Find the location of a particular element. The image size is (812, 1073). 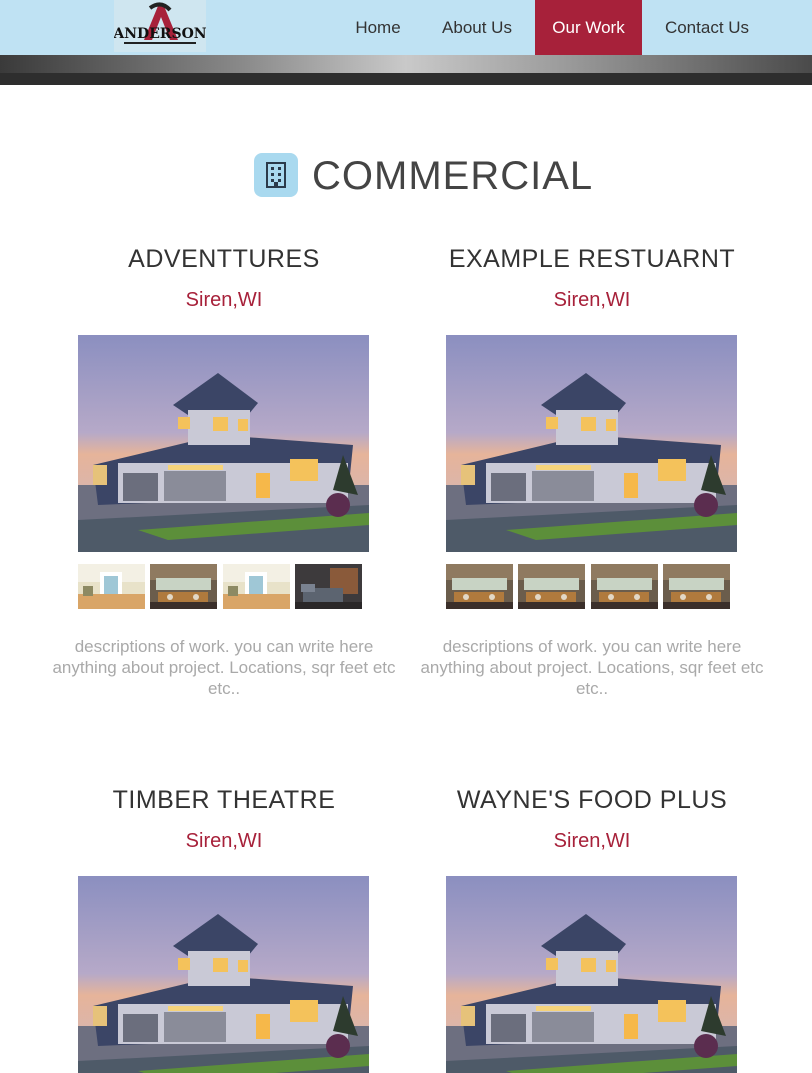

project-title: WAYNE'S FOOD PLUS is located at coordinates (592, 800).